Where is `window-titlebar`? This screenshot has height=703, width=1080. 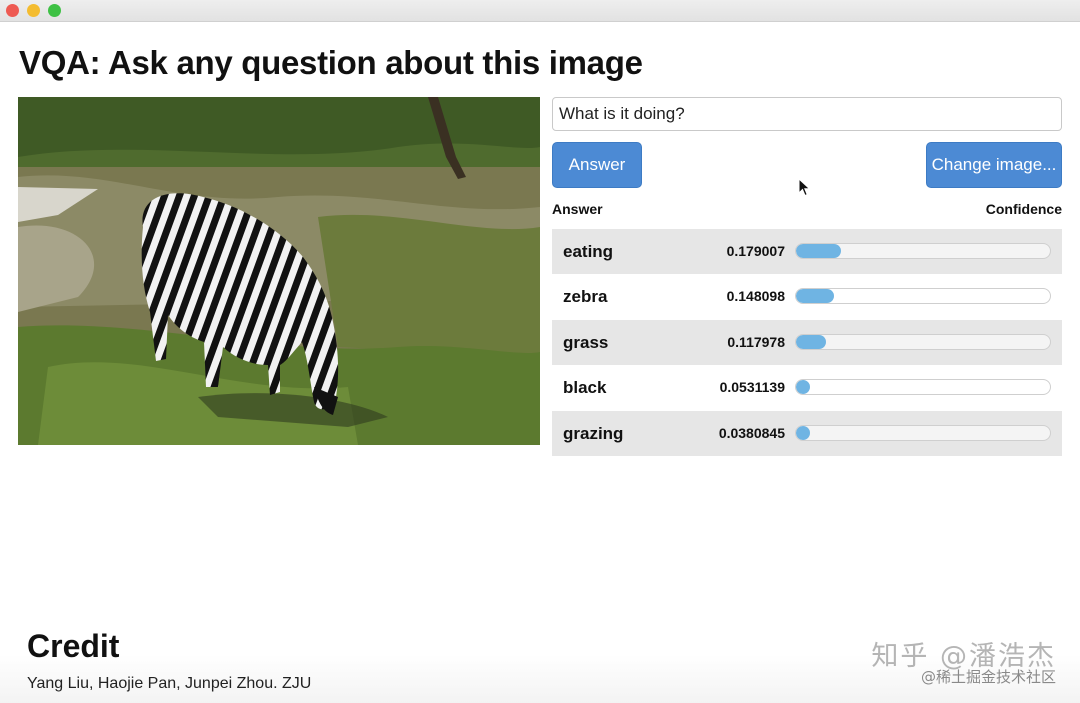
window-titlebar is located at coordinates (540, 11).